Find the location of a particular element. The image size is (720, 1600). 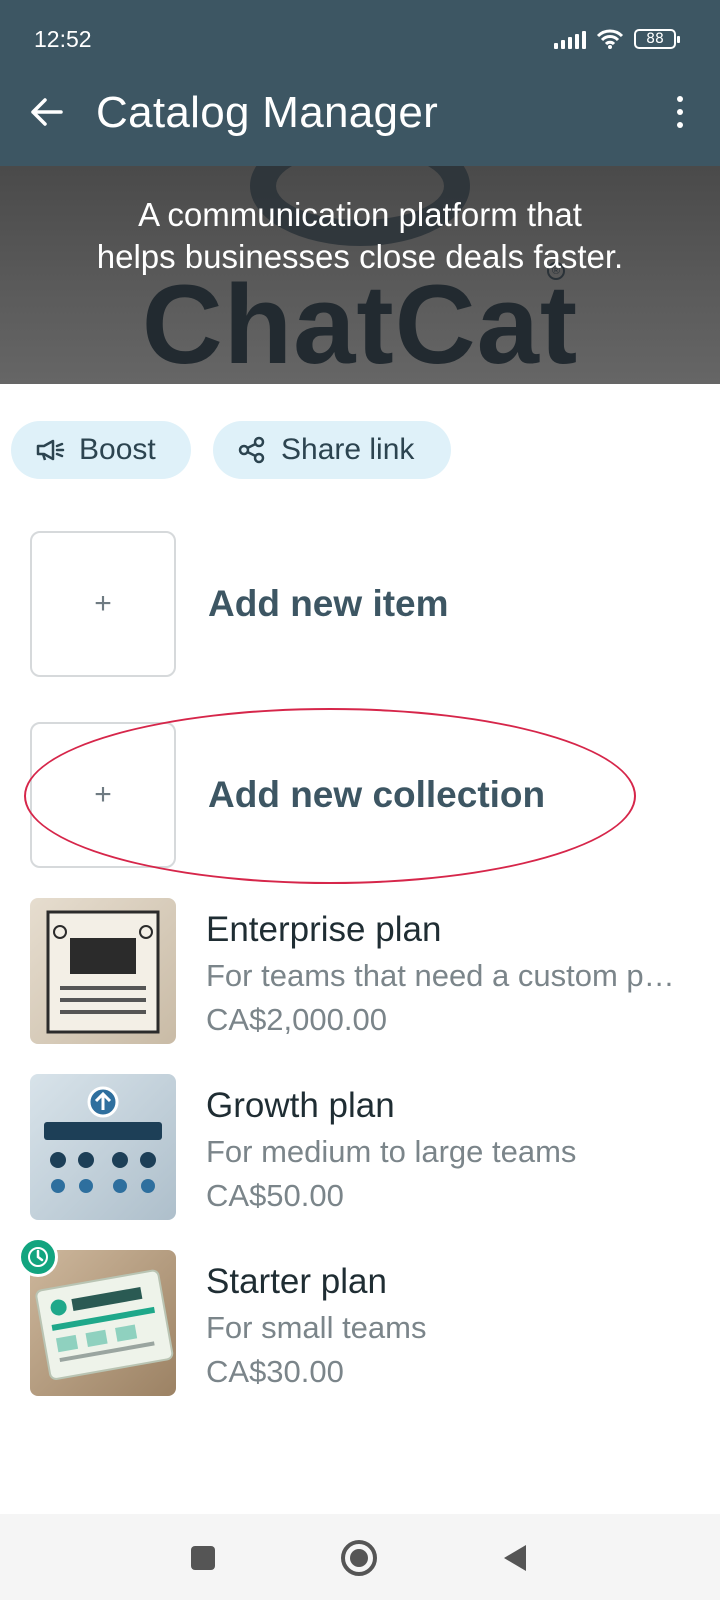

status-icons: 88 is located at coordinates (617, 39).